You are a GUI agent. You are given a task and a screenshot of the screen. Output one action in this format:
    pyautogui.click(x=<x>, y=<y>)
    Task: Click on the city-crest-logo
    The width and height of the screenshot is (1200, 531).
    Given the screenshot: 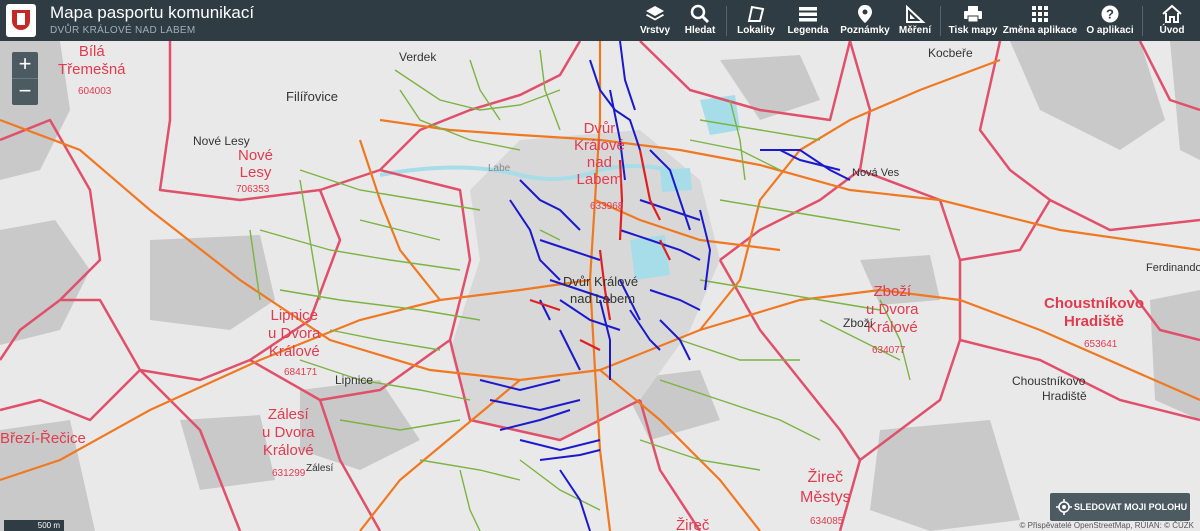 What is the action you would take?
    pyautogui.click(x=21, y=20)
    